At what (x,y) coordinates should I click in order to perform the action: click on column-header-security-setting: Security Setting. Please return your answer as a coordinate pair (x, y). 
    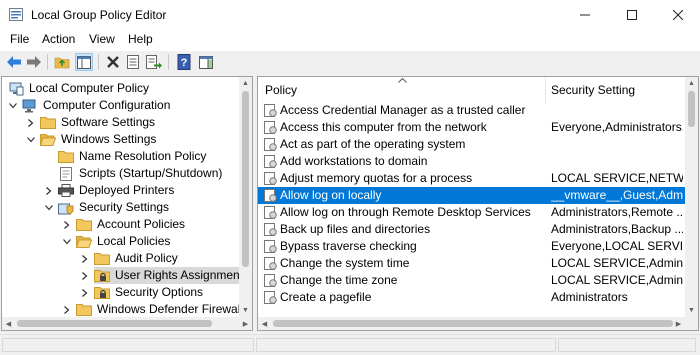
    Looking at the image, I should click on (616, 90).